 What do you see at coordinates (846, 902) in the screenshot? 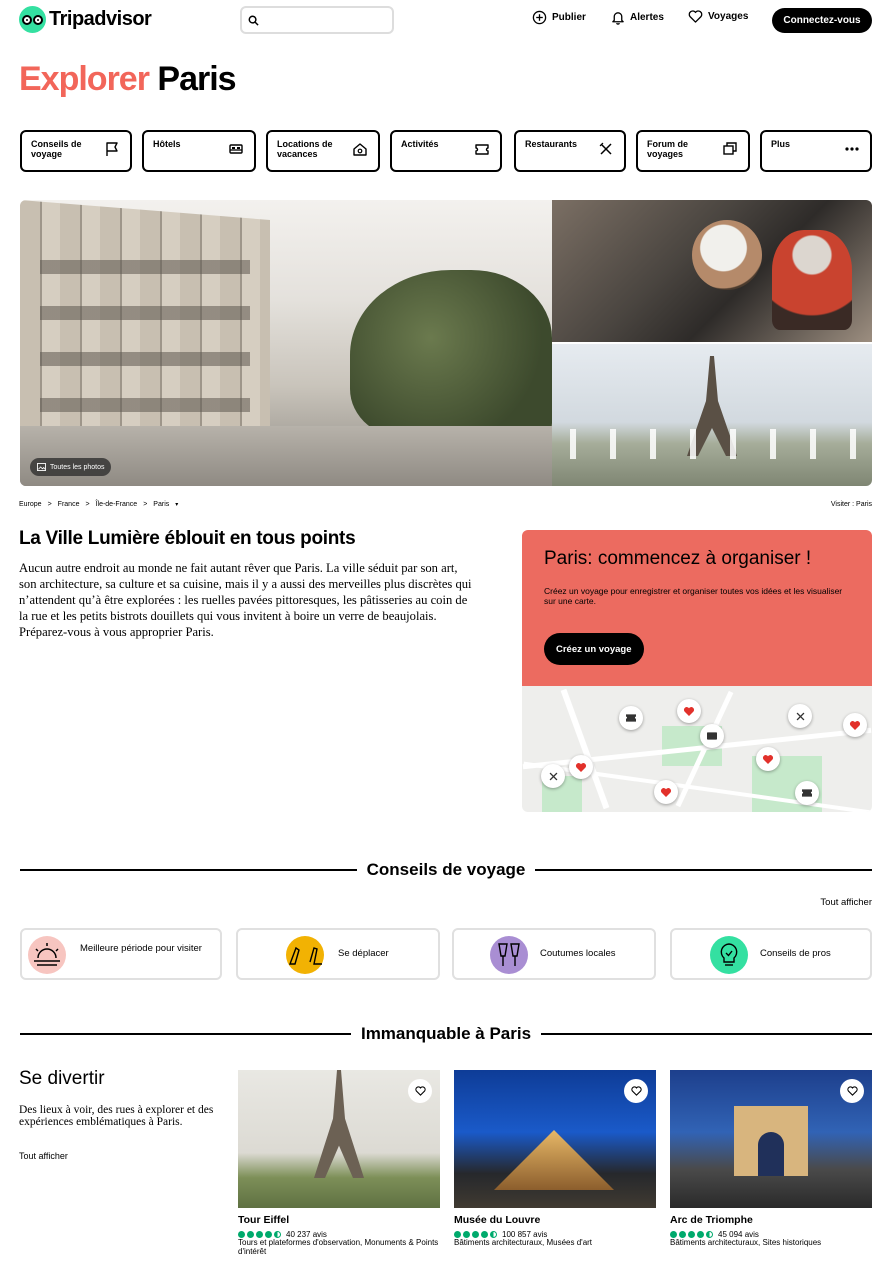
I see `tips-see-all-link: Tout afficher` at bounding box center [846, 902].